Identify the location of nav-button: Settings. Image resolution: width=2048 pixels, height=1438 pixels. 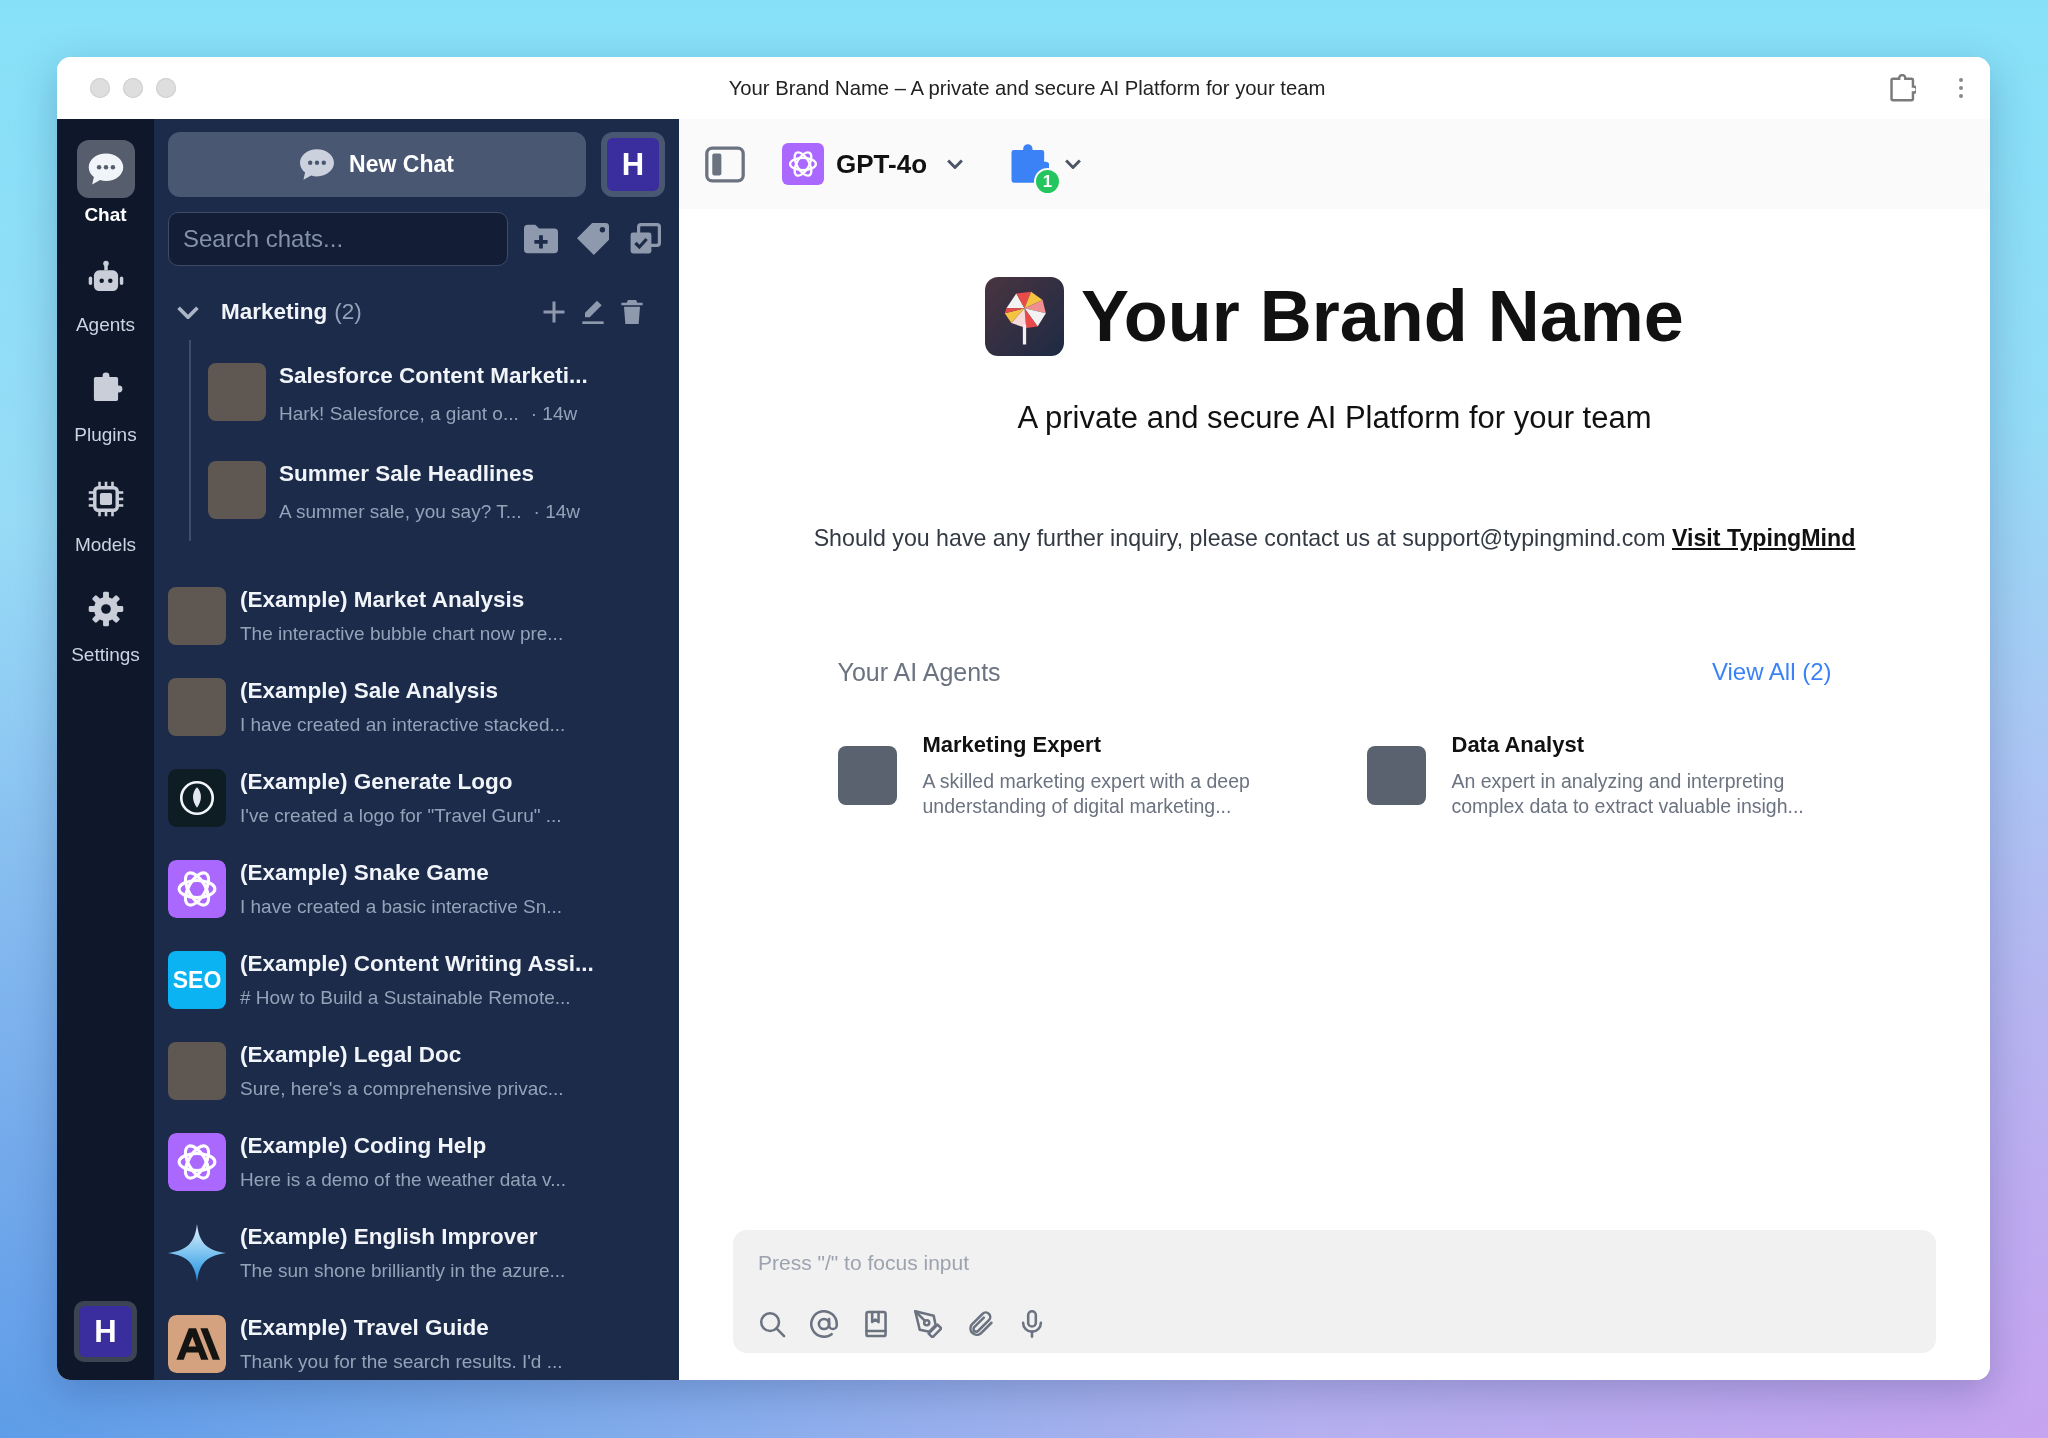
(105, 623).